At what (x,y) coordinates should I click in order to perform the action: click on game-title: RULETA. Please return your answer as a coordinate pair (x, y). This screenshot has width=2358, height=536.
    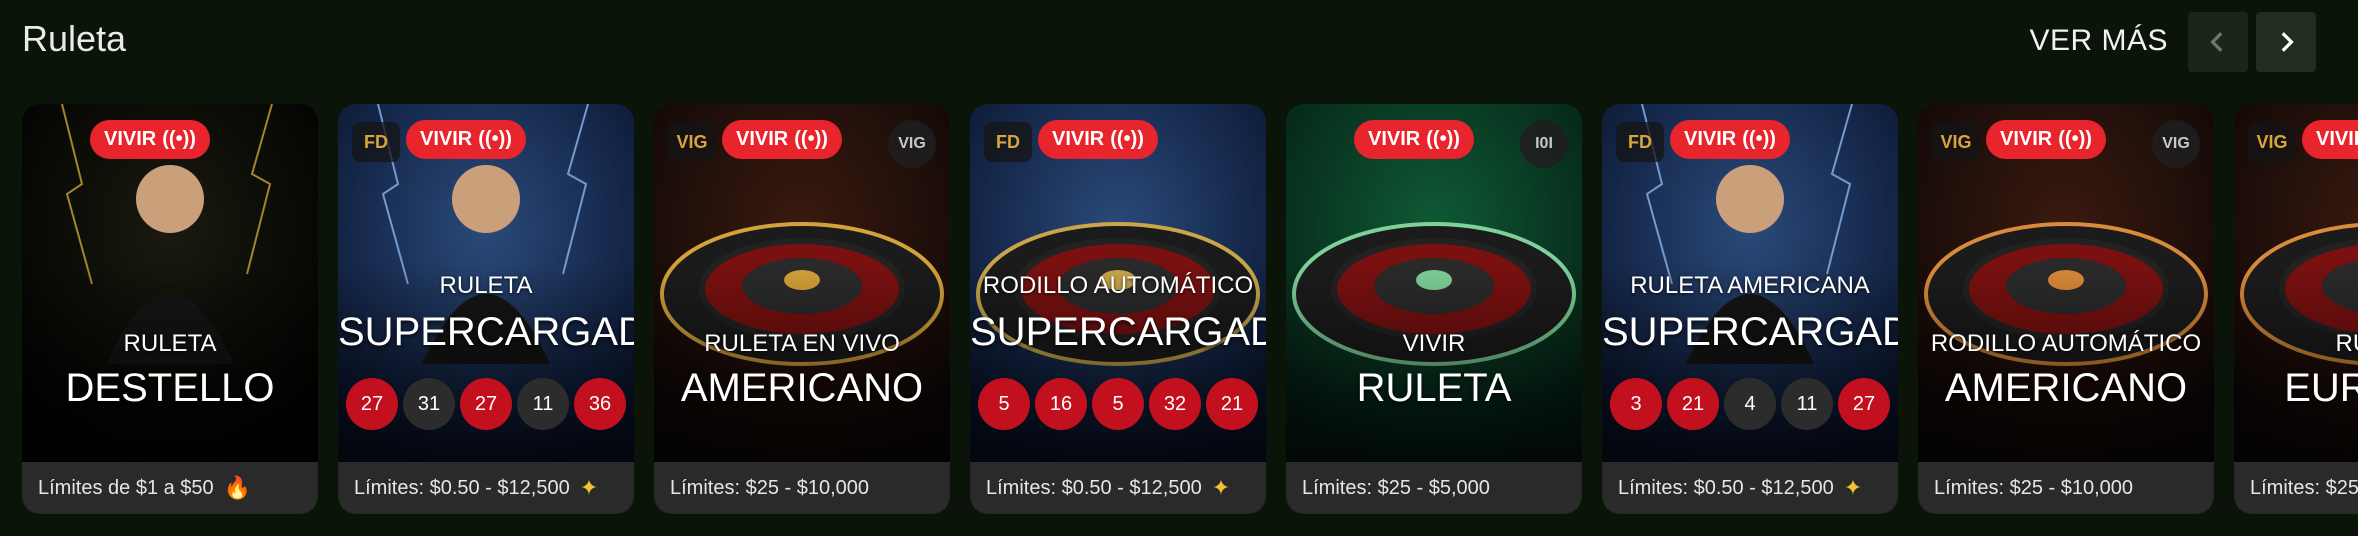
    Looking at the image, I should click on (1434, 388).